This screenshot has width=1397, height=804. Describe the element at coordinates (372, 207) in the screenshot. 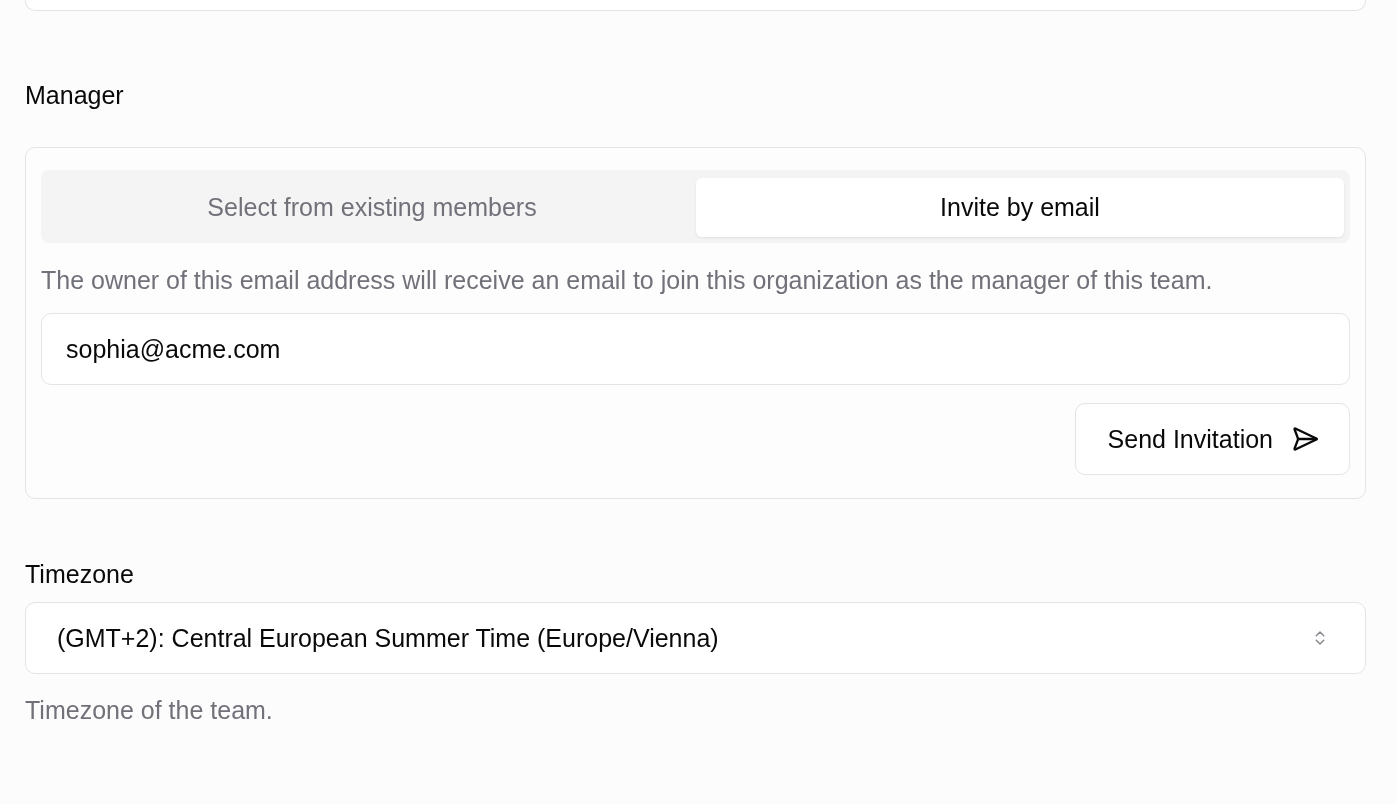

I see `tab: Select from existing members` at that location.